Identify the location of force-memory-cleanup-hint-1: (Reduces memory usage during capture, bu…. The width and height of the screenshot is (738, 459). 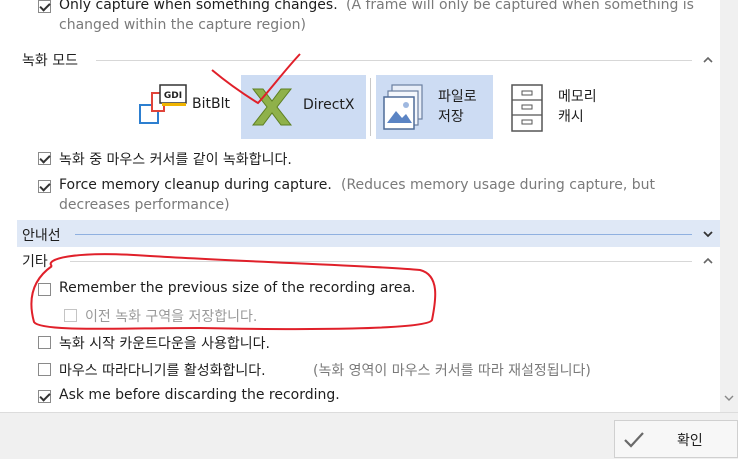
(498, 185).